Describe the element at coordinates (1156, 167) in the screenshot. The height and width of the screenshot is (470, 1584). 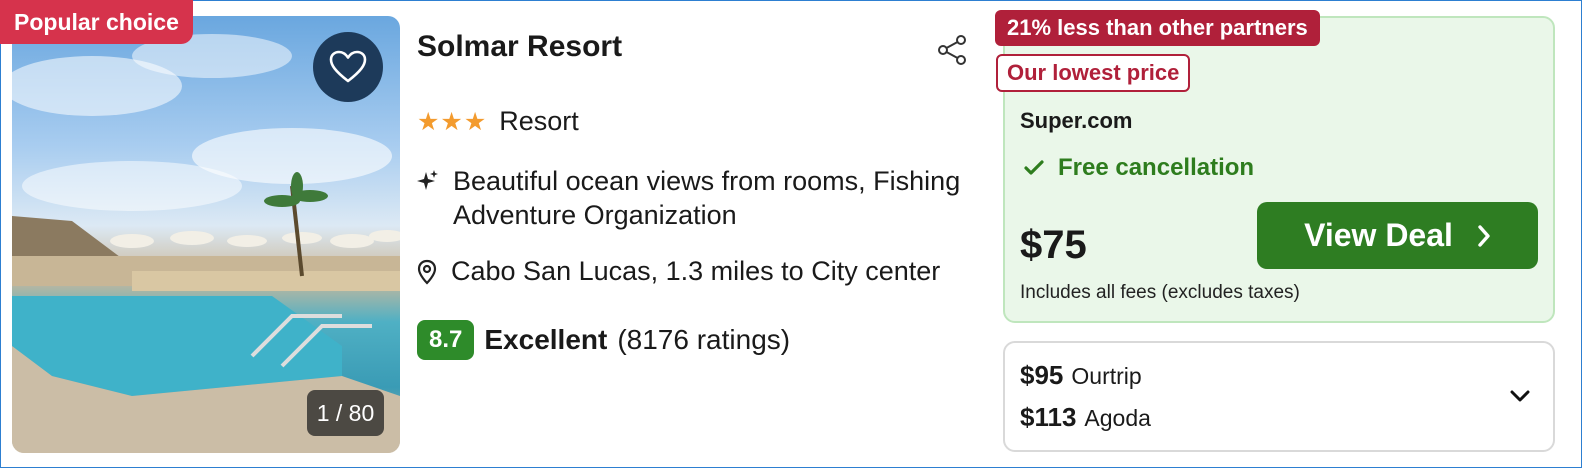
I see `free-cancellation-text: Free cancellation` at that location.